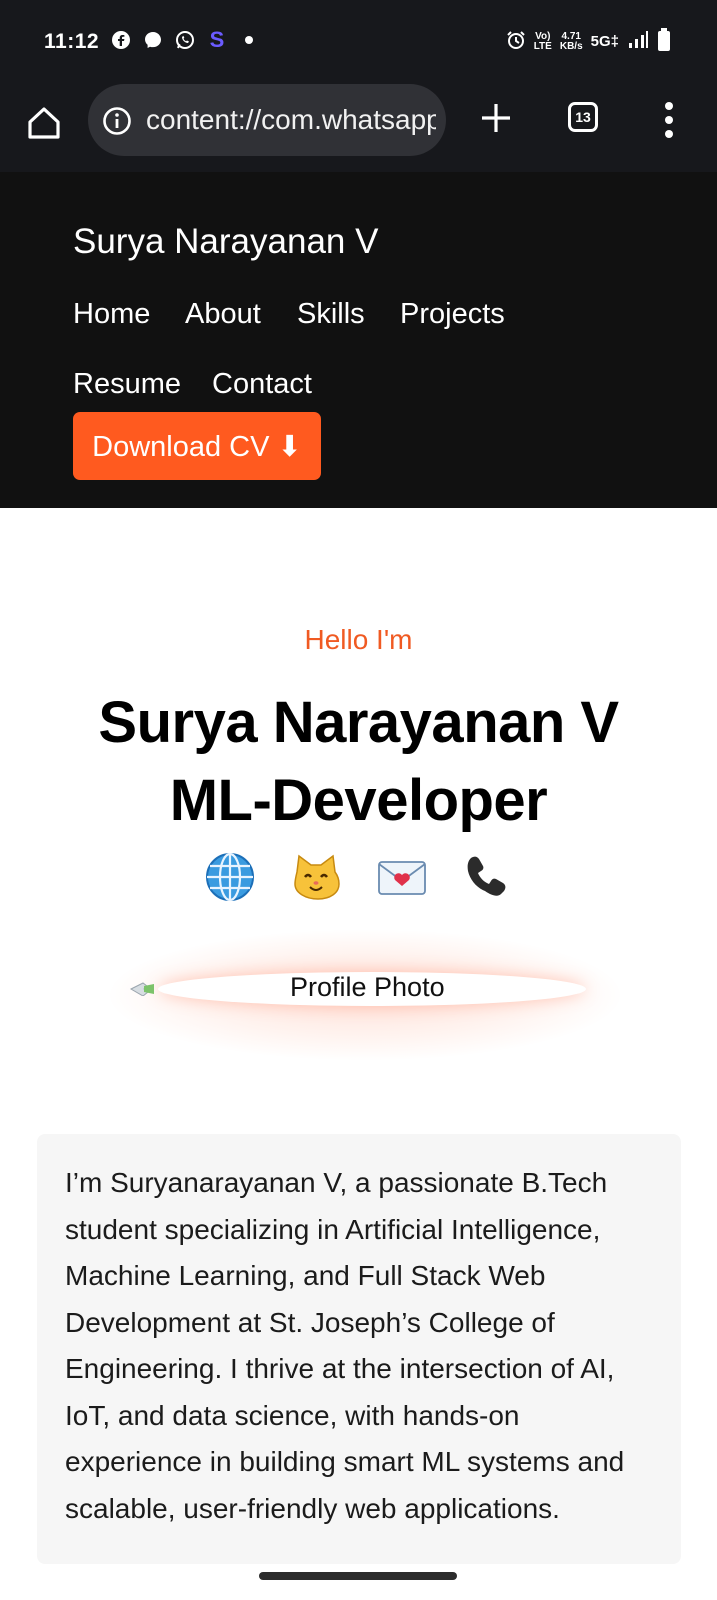 The width and height of the screenshot is (717, 1600). Describe the element at coordinates (127, 384) in the screenshot. I see `nav-resume: Resume` at that location.